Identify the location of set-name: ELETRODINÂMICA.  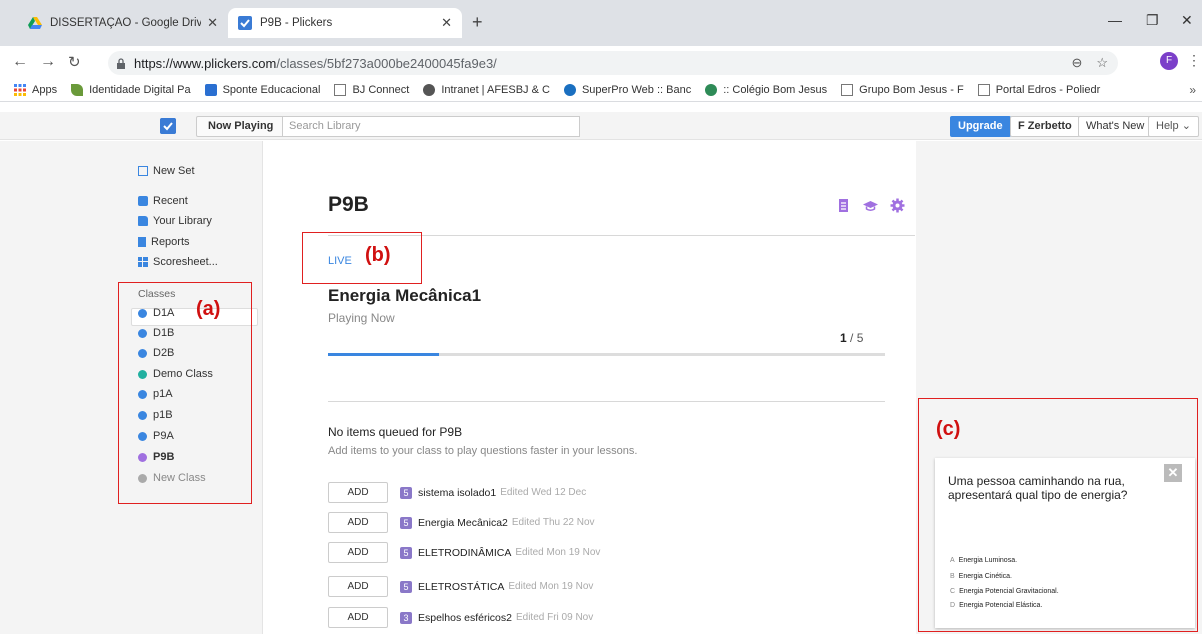
(464, 553).